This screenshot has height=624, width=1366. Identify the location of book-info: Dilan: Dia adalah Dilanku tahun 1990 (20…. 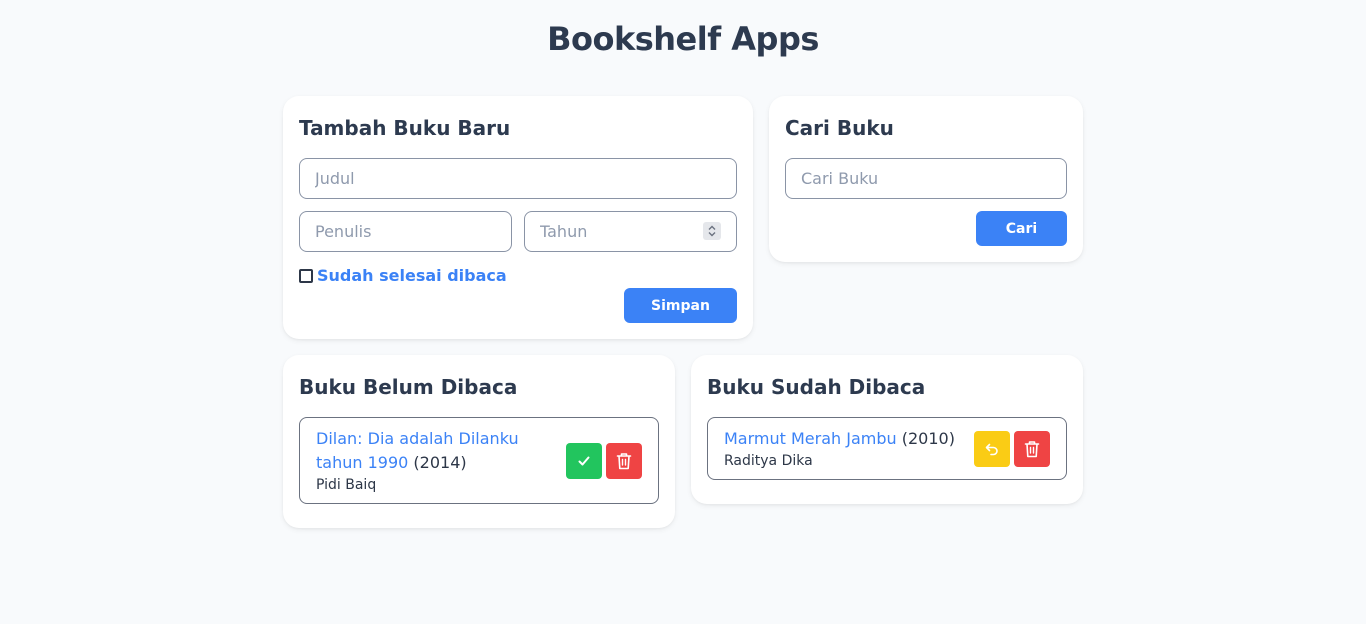
(431, 460).